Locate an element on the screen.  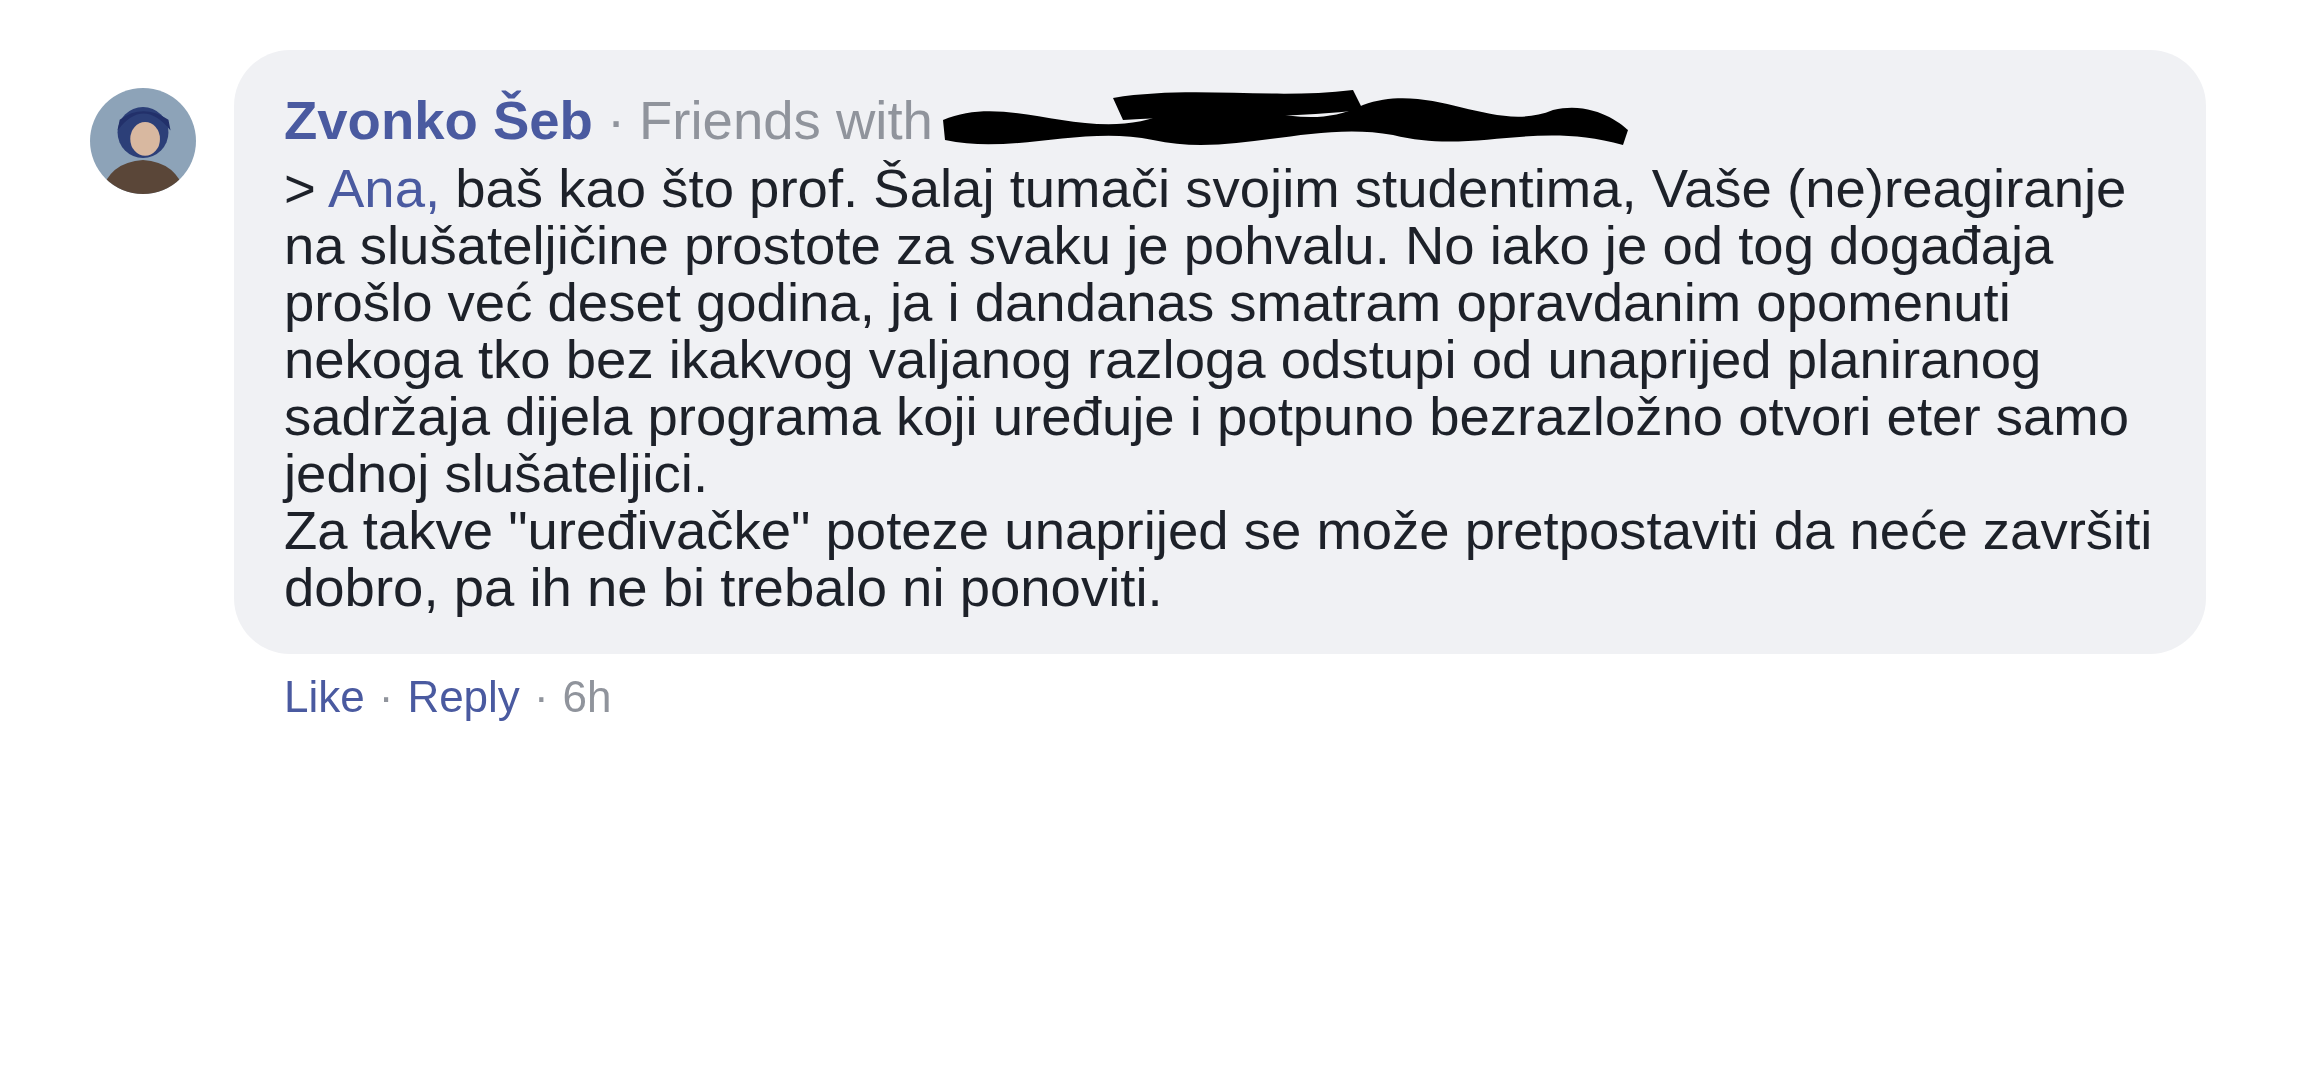
comment-text: Za takve "uređivačke" poteze unaprijed se može pretpostaviti da neće završiti dobro, pa ih ne bi trebalo ni ponoviti. is located at coordinates (1219, 559).